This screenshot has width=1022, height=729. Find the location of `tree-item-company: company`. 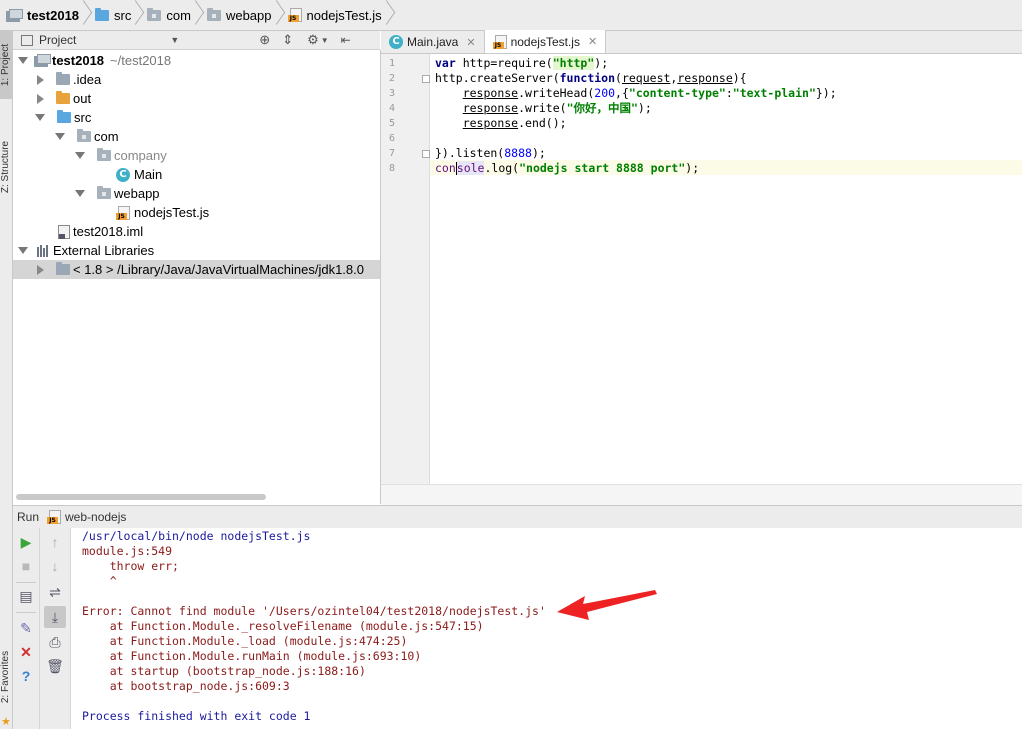

tree-item-company: company is located at coordinates (196, 155).